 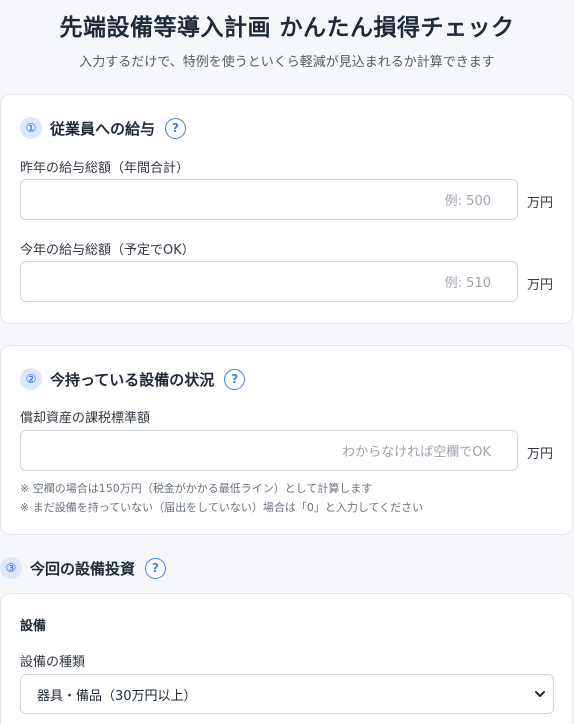 What do you see at coordinates (117, 696) in the screenshot?
I see `equipment-type-value: 器具・備品（30万円以上）` at bounding box center [117, 696].